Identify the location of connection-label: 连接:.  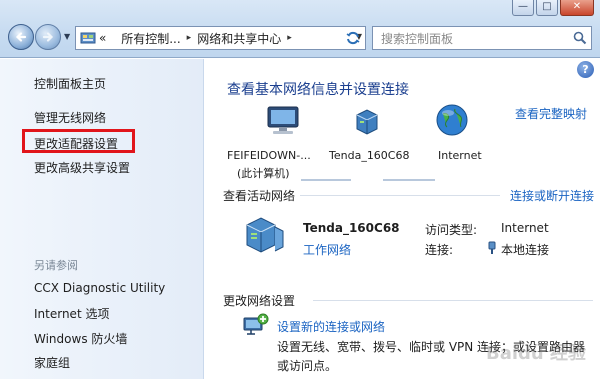
(439, 250).